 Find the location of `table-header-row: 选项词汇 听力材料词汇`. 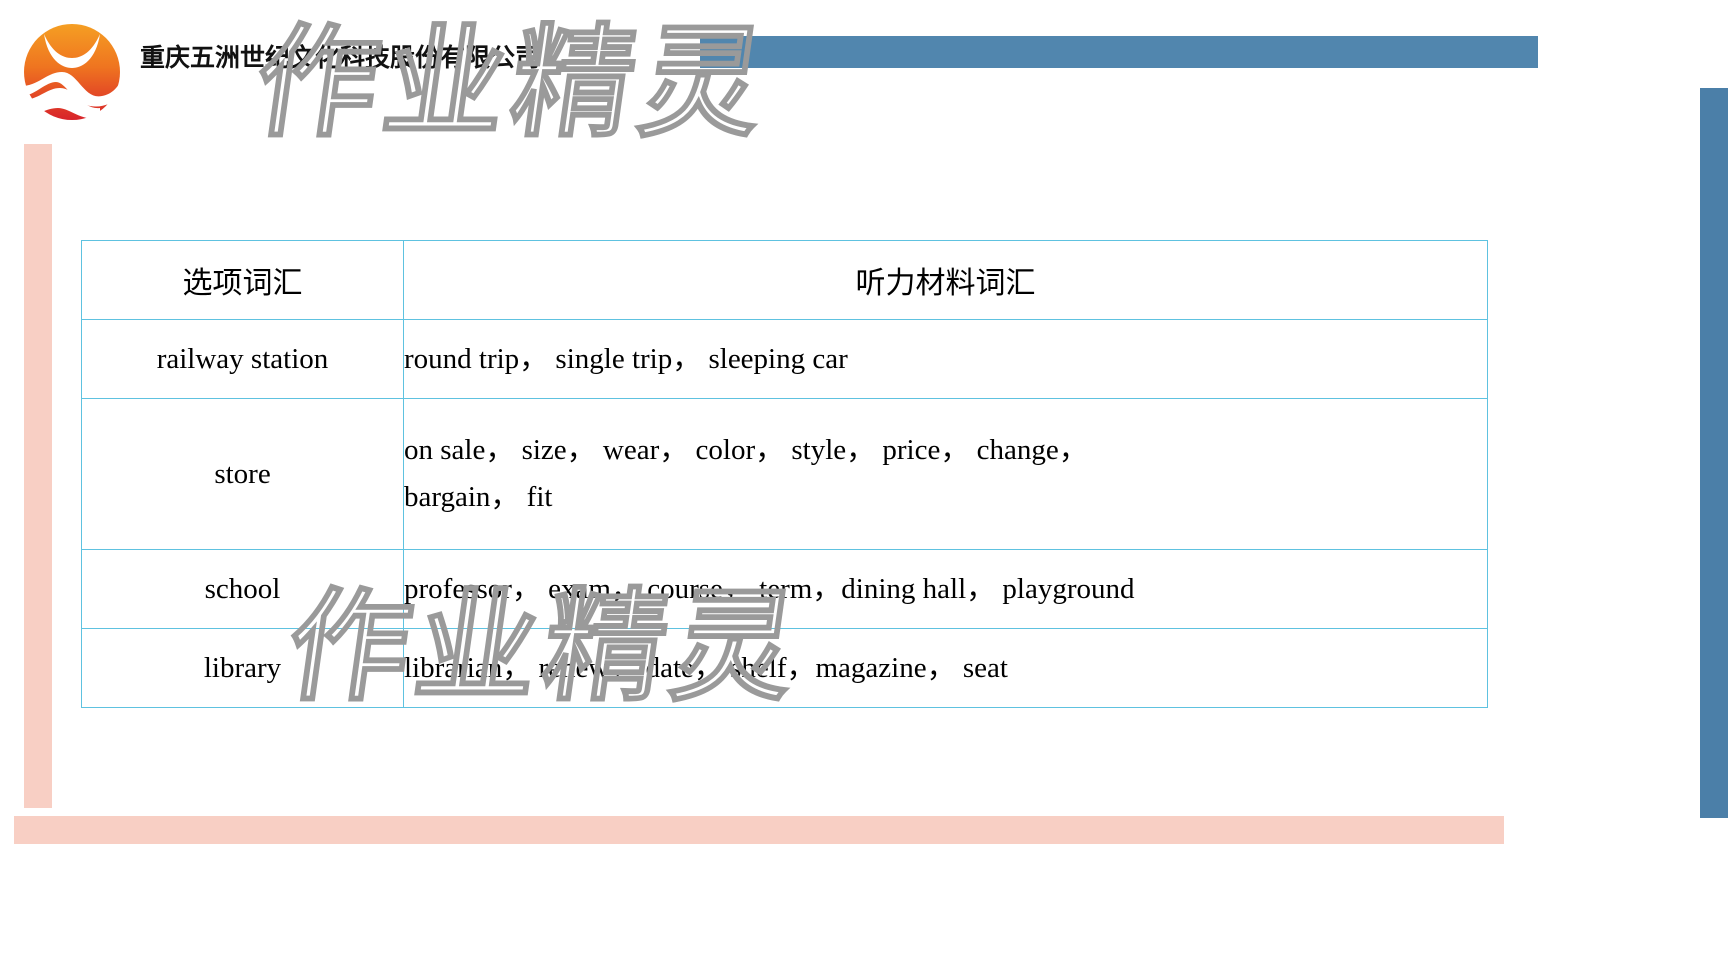

table-header-row: 选项词汇 听力材料词汇 is located at coordinates (784, 280).